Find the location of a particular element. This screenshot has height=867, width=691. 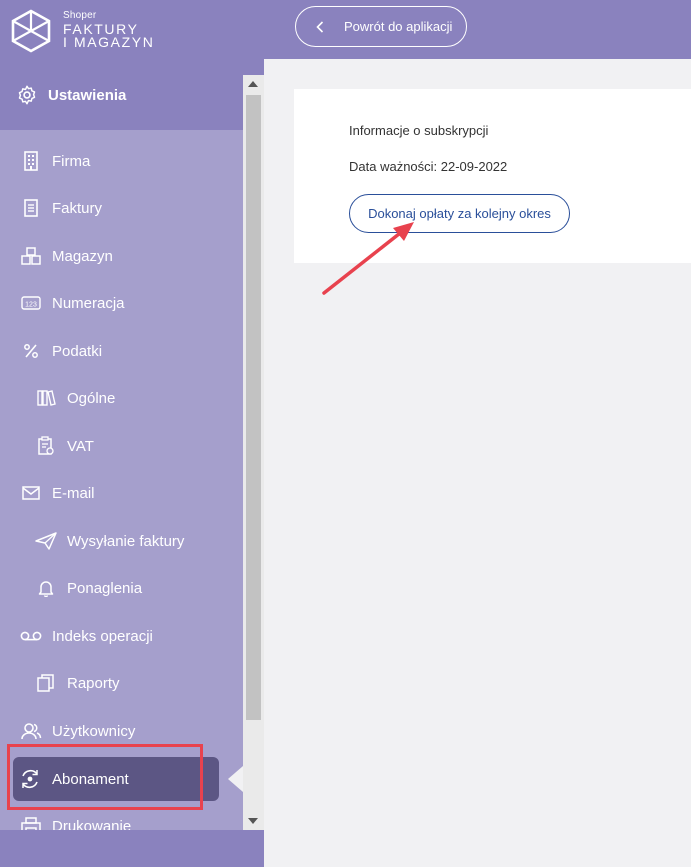

printer-icon is located at coordinates (31, 822).